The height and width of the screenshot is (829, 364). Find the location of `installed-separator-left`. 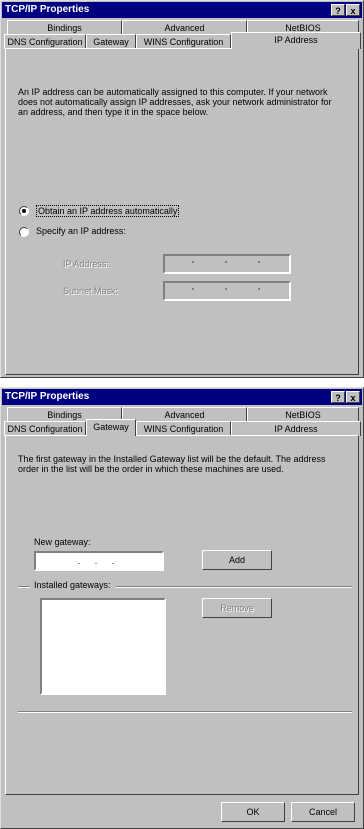

installed-separator-left is located at coordinates (24, 587).